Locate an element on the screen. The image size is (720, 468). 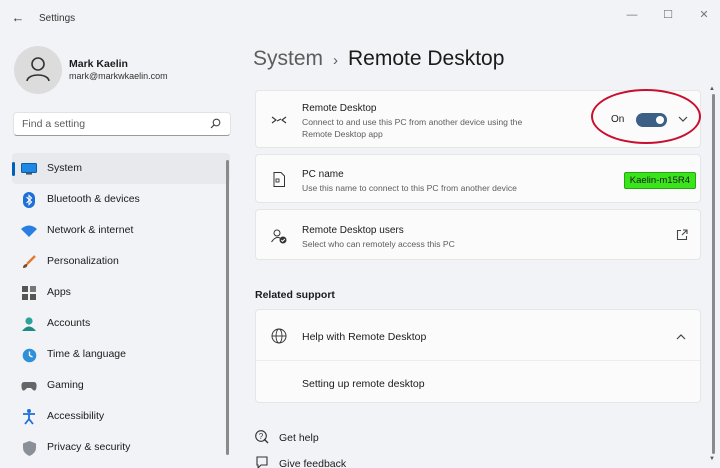
chevron-down-icon is located at coordinates (683, 119).